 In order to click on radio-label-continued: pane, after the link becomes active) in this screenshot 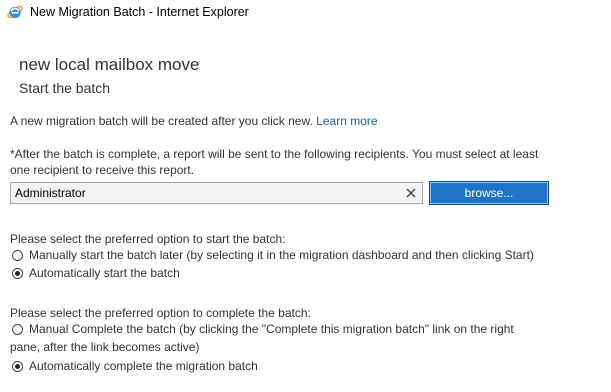, I will do `click(105, 347)`.